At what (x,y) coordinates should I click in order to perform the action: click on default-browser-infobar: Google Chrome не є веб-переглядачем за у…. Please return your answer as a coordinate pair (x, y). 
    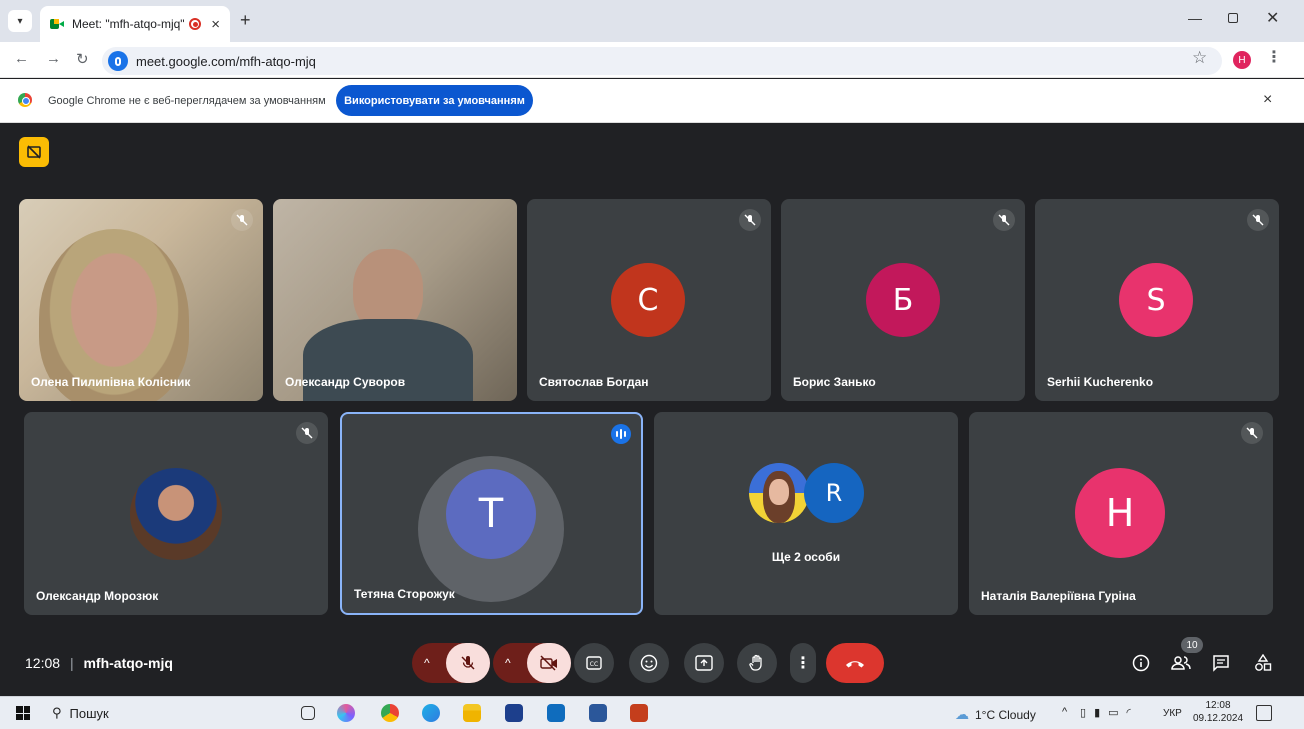
    Looking at the image, I should click on (652, 101).